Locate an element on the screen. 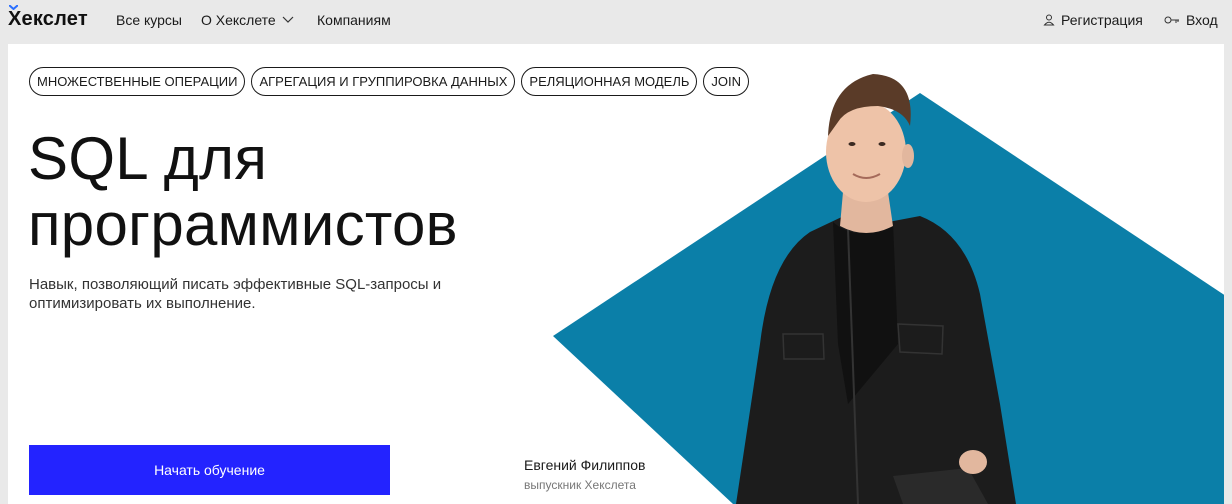  hexlet-logo: Хекслет is located at coordinates (48, 18).